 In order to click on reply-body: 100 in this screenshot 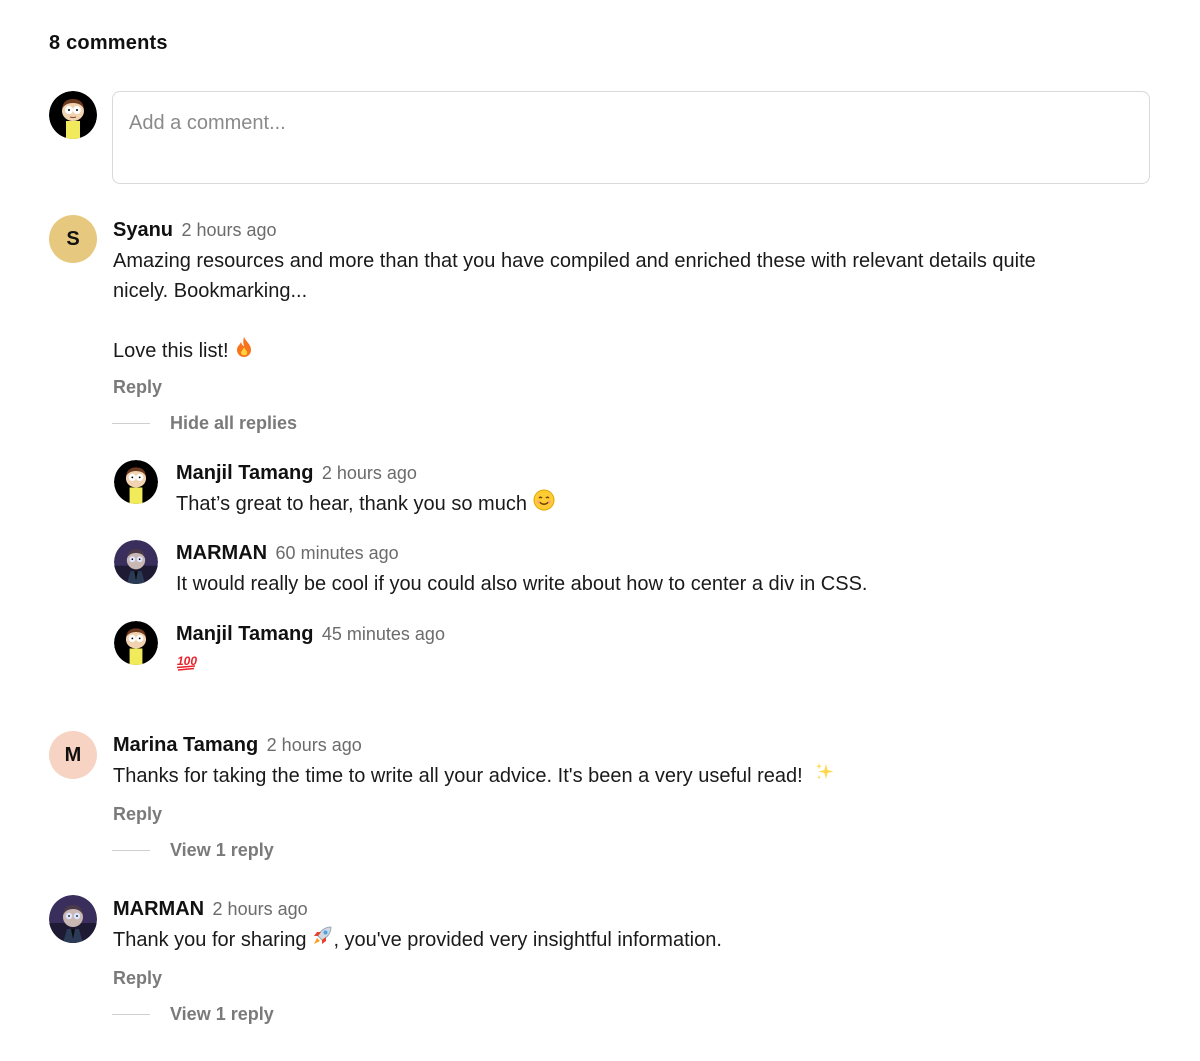, I will do `click(187, 665)`.